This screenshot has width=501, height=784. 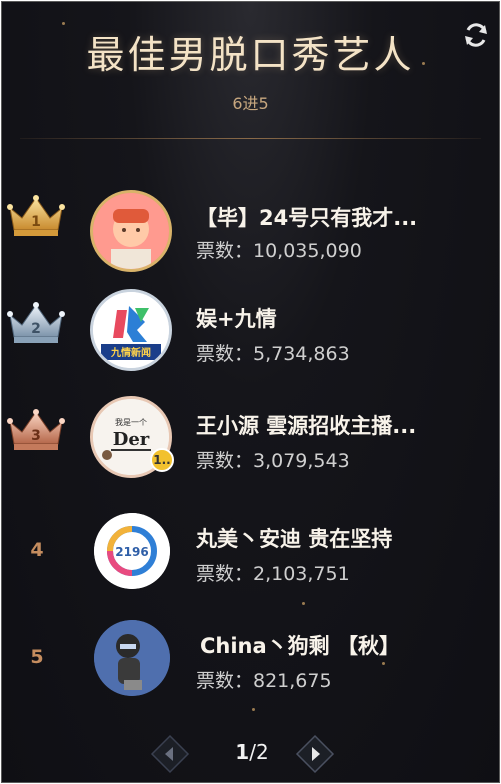 I want to click on vote-count: 票数：3,079,543, so click(x=273, y=461).